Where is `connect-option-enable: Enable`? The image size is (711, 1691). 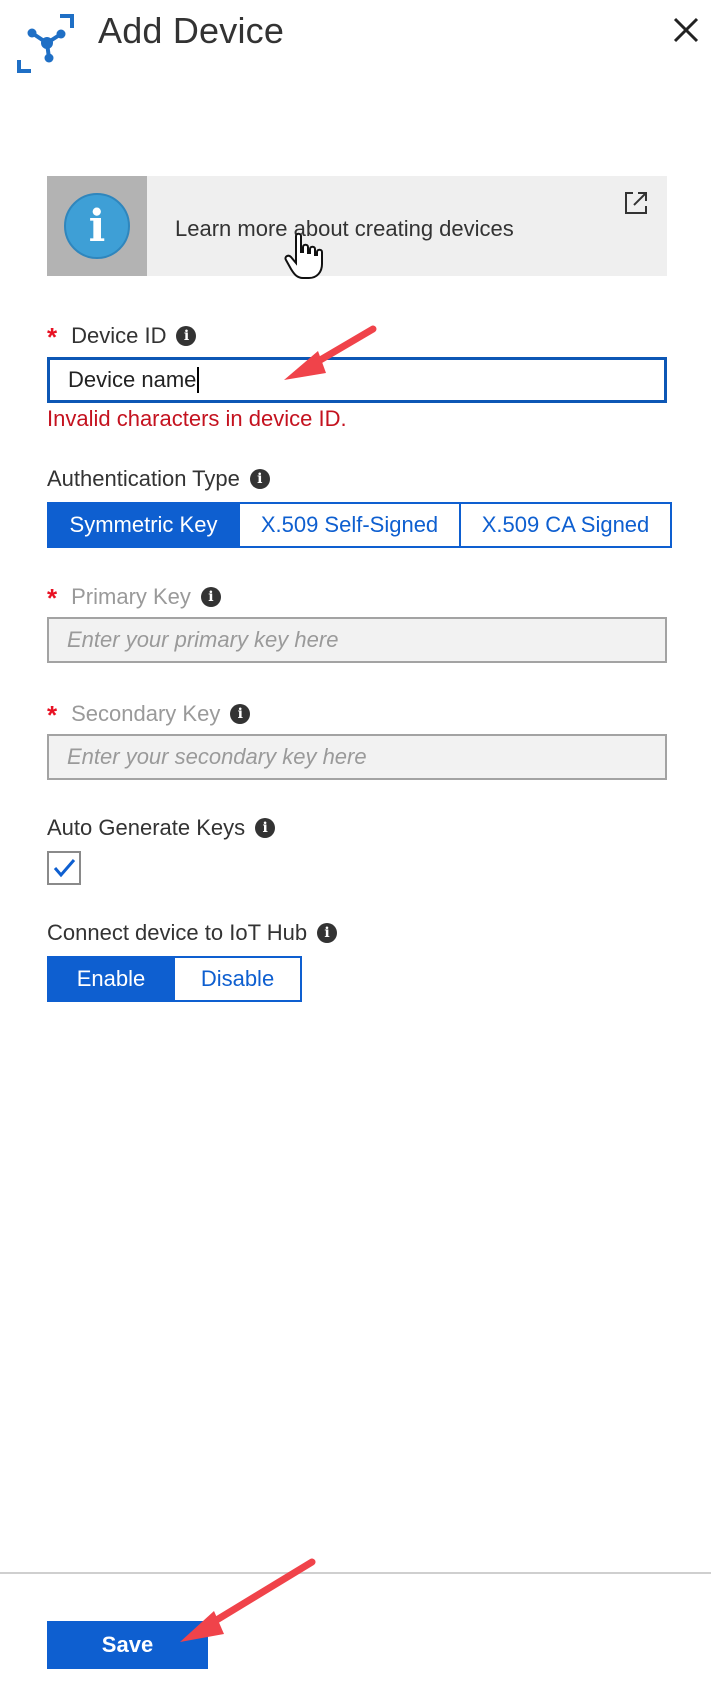
connect-option-enable: Enable is located at coordinates (112, 979).